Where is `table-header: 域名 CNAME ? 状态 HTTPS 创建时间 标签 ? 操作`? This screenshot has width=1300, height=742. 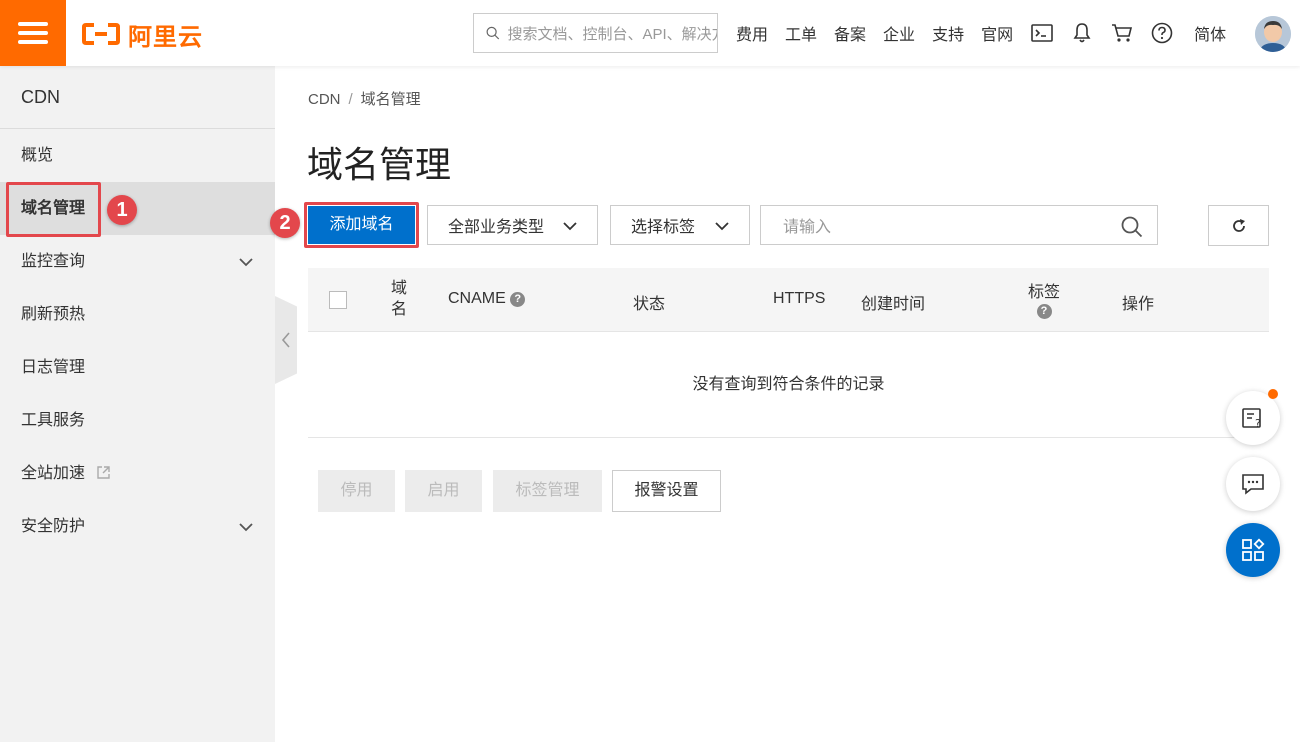
table-header: 域名 CNAME ? 状态 HTTPS 创建时间 标签 ? 操作 is located at coordinates (788, 300).